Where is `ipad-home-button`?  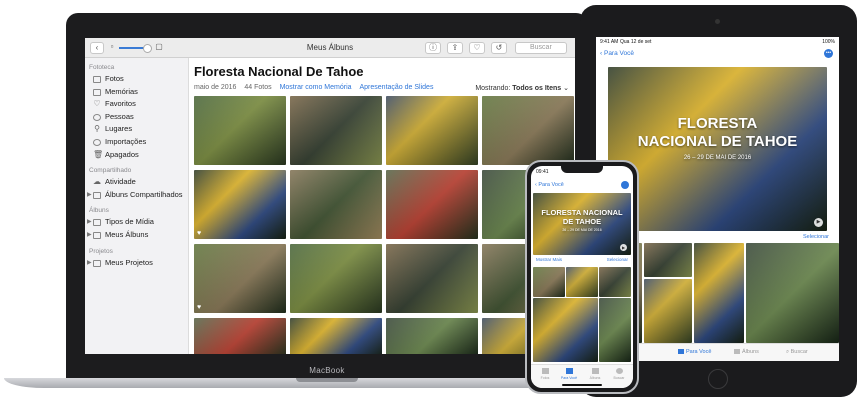
ipad-home-button is located at coordinates (718, 379).